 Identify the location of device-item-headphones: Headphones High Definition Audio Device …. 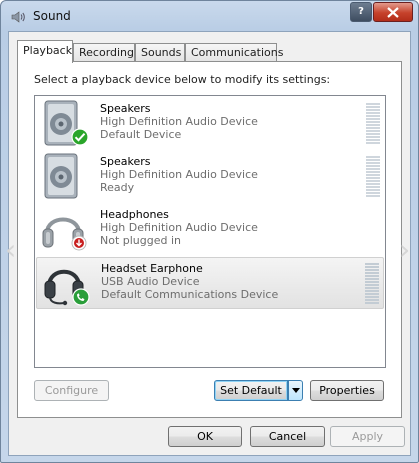
(210, 230).